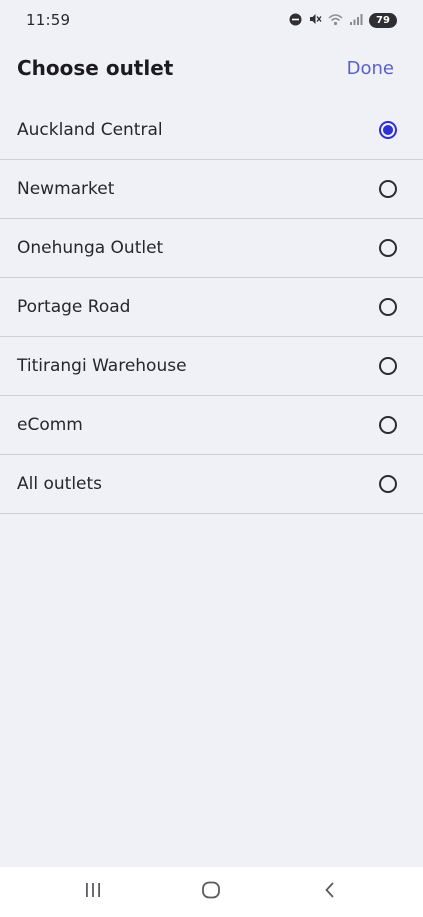 The image size is (423, 917). Describe the element at coordinates (102, 366) in the screenshot. I see `outlet-label: Titirangi Warehouse` at that location.